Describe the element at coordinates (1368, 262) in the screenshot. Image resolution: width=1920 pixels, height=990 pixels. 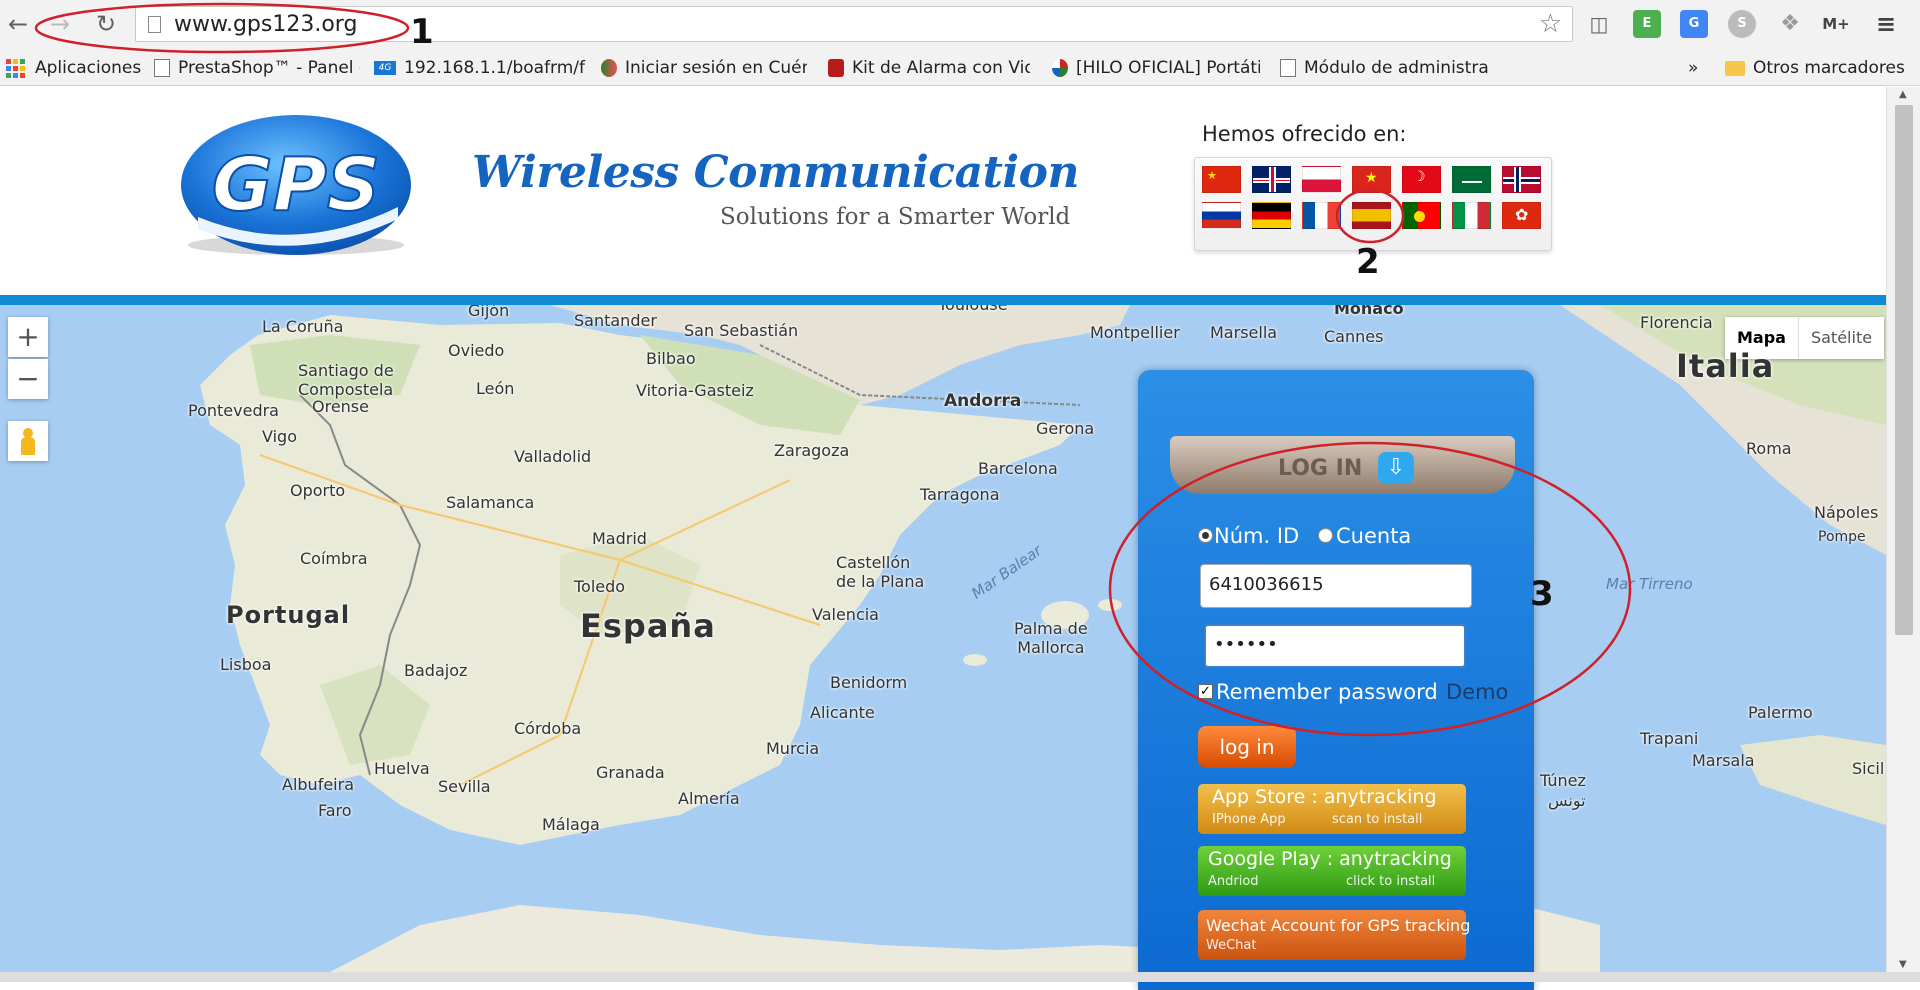
I see `annotation-number-2: 2` at that location.